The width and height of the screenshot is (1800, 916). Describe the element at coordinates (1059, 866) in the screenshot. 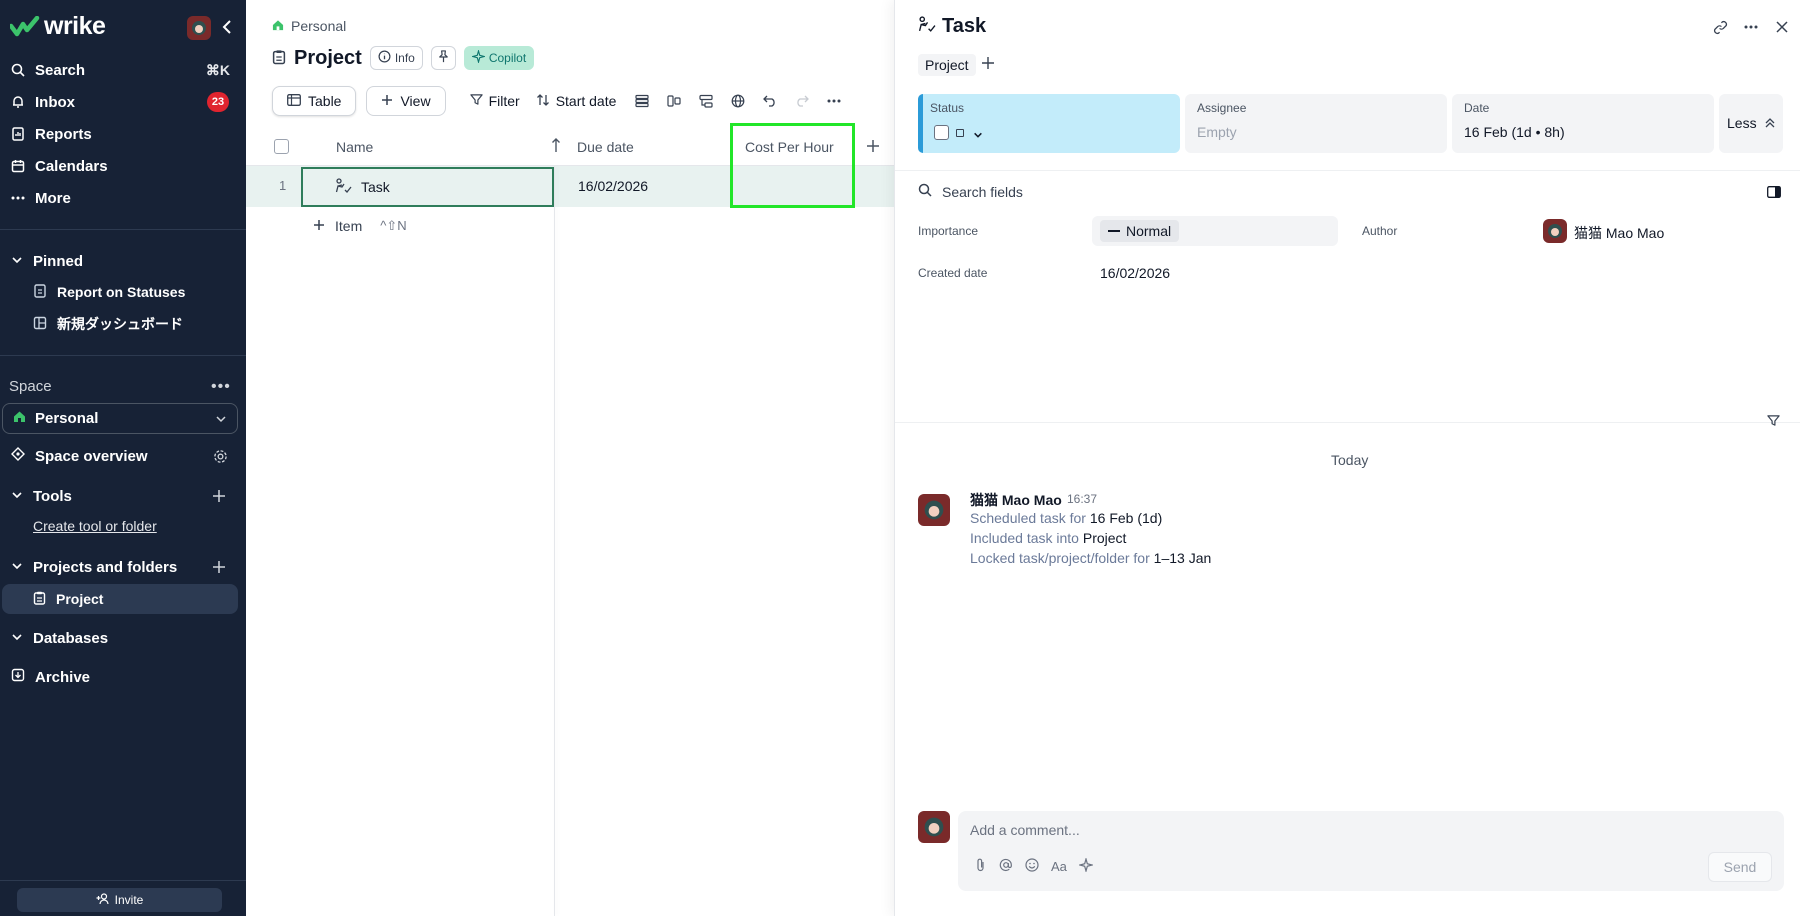

I see `text-format-icon: Aa` at that location.